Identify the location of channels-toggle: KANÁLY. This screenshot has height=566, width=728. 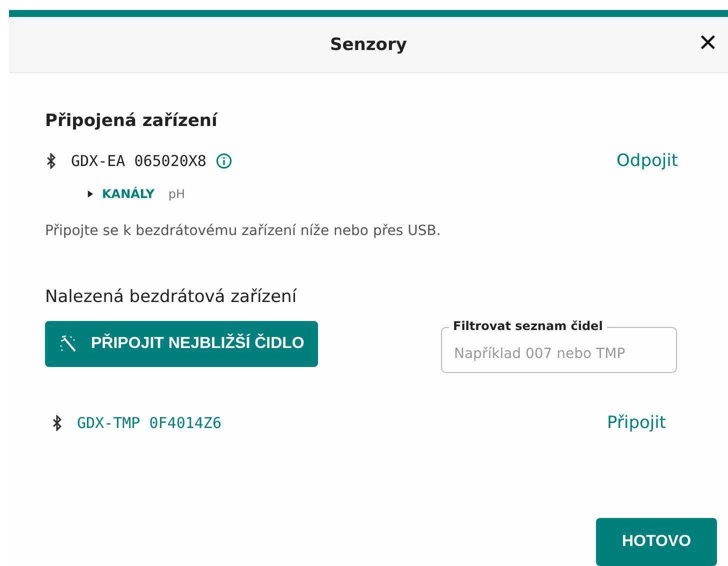
(128, 194).